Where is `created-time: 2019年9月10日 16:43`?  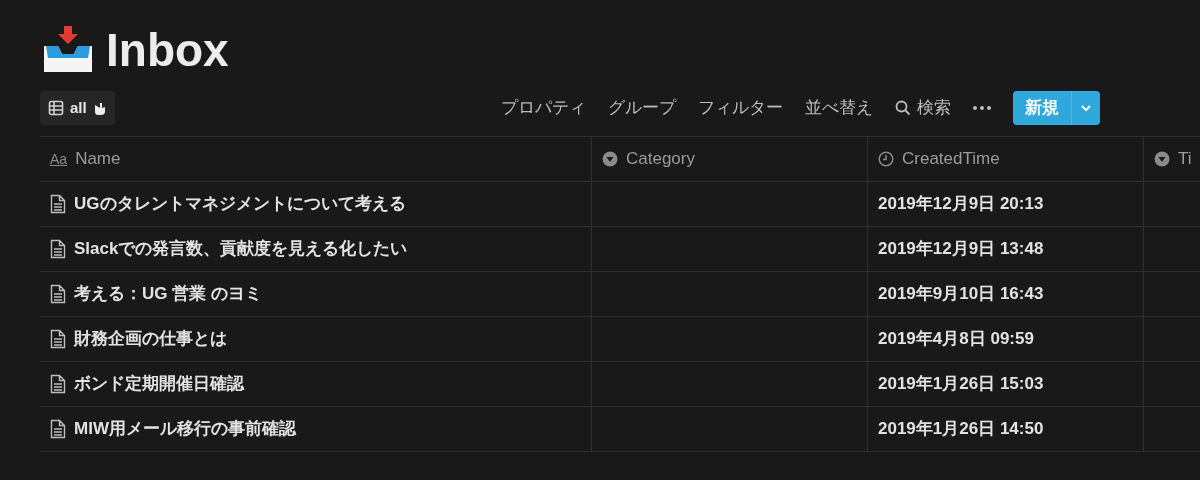
created-time: 2019年9月10日 16:43 is located at coordinates (961, 294).